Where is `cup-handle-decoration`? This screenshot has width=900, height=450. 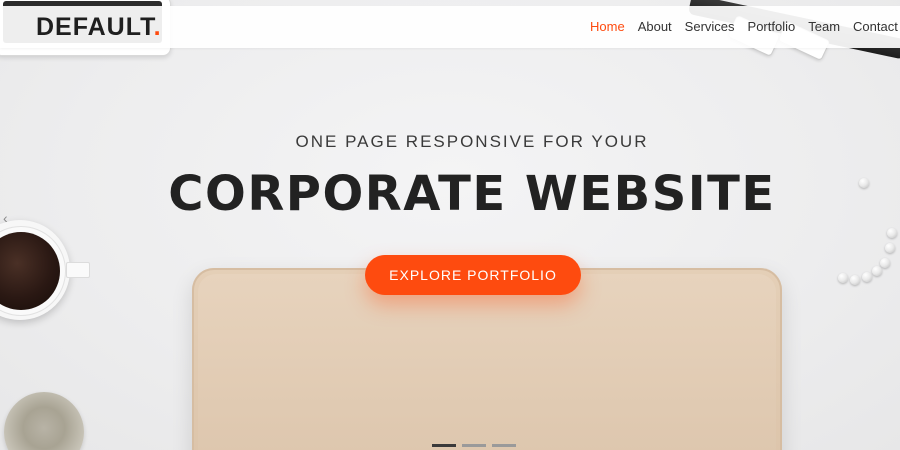 cup-handle-decoration is located at coordinates (78, 270).